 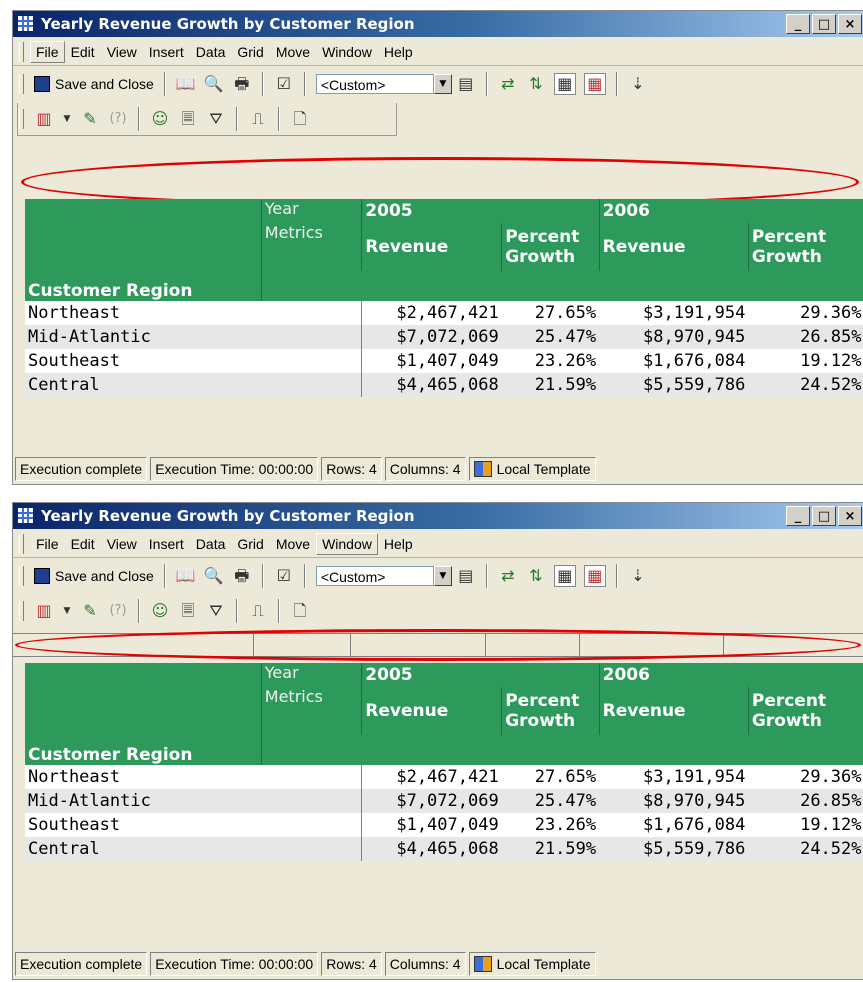 What do you see at coordinates (674, 385) in the screenshot?
I see `revenue-2006-cell: $5,559,786` at bounding box center [674, 385].